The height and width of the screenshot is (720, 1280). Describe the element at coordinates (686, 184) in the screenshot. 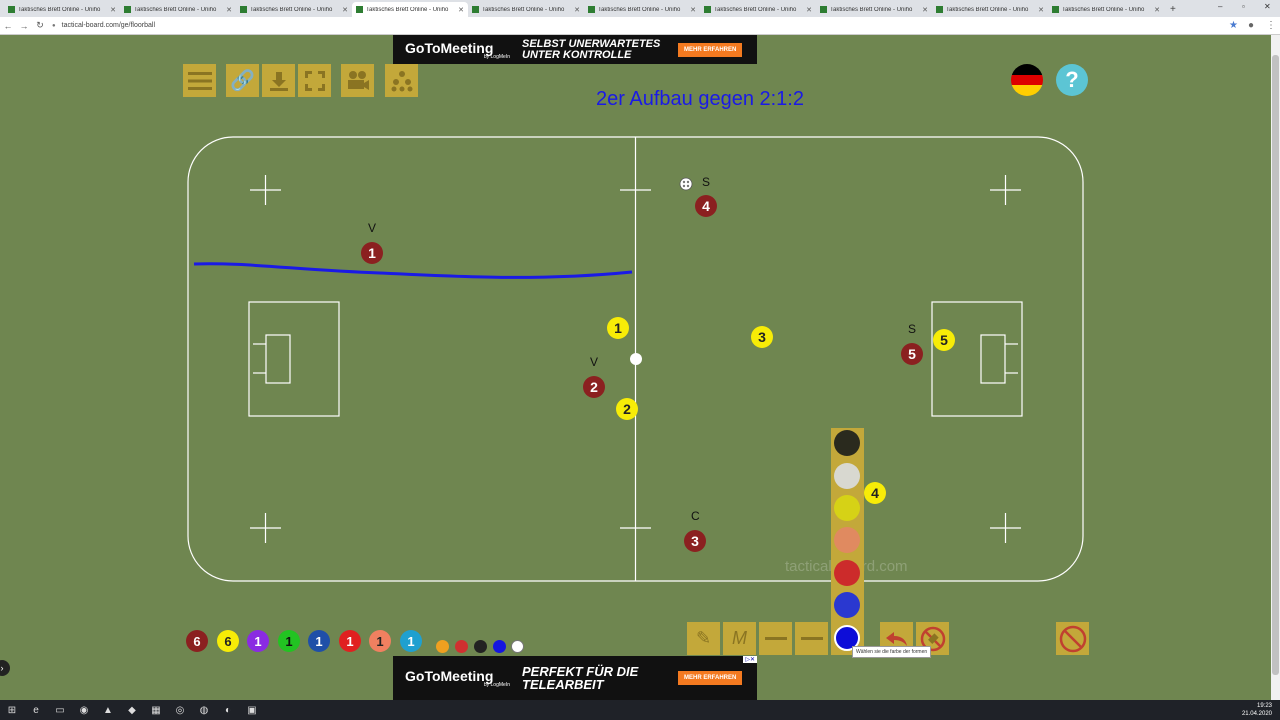

I see `ball-icon` at that location.